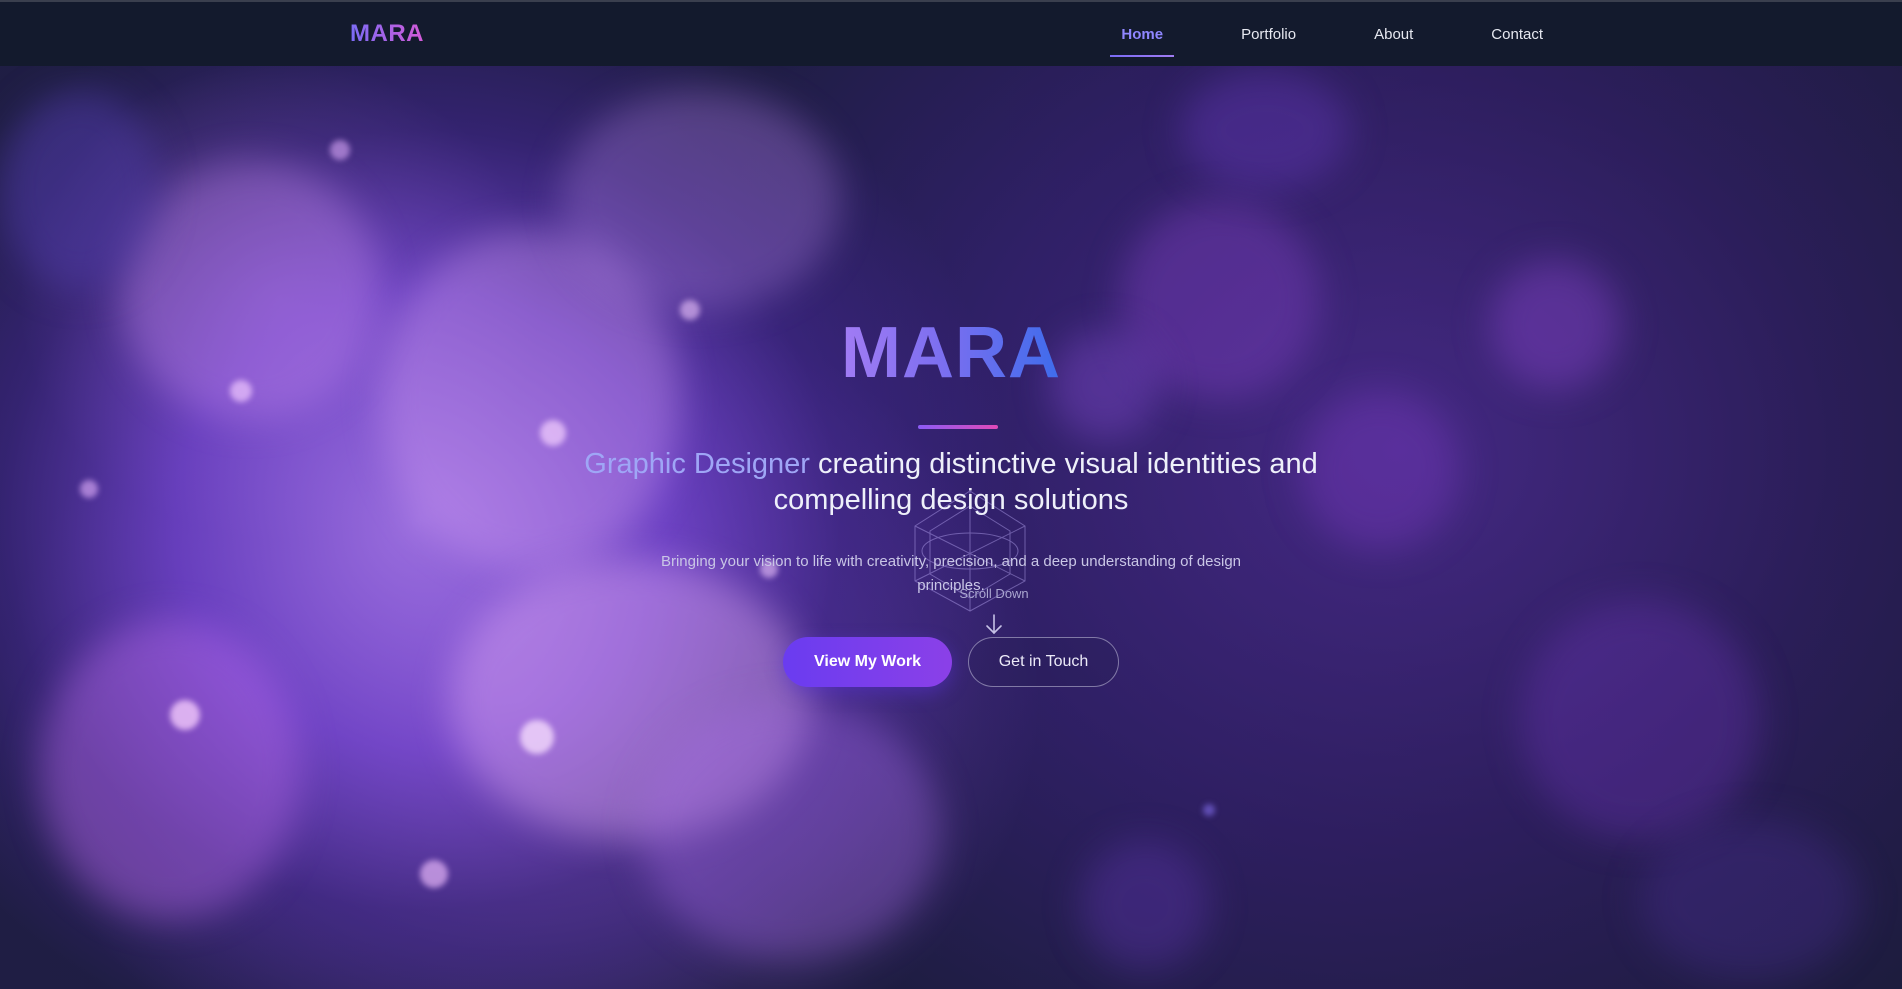  What do you see at coordinates (697, 464) in the screenshot?
I see `tagline-accent: Graphic Designer` at bounding box center [697, 464].